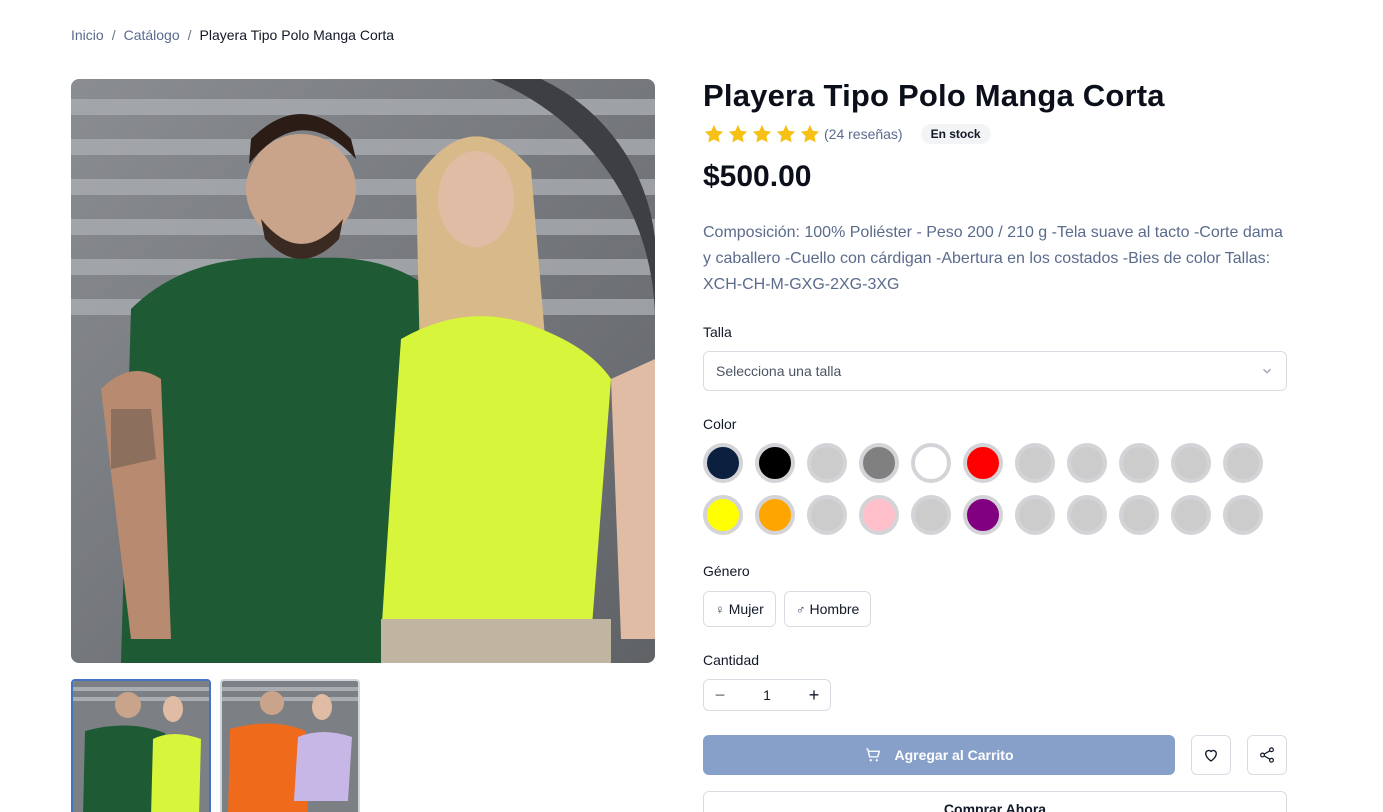 This screenshot has height=812, width=1383. Describe the element at coordinates (731, 660) in the screenshot. I see `quantity-label: Cantidad` at that location.